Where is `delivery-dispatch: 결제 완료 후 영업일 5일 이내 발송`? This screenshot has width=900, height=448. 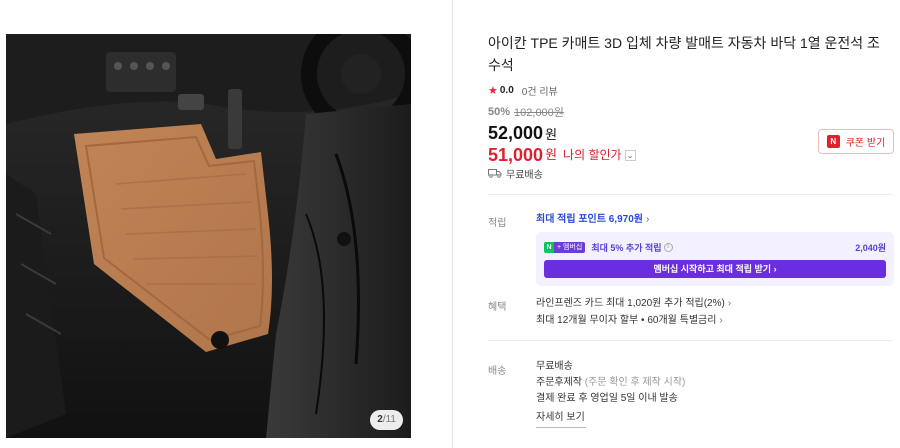
delivery-dispatch: 결제 완료 후 영업일 5일 이내 발송 is located at coordinates (607, 398).